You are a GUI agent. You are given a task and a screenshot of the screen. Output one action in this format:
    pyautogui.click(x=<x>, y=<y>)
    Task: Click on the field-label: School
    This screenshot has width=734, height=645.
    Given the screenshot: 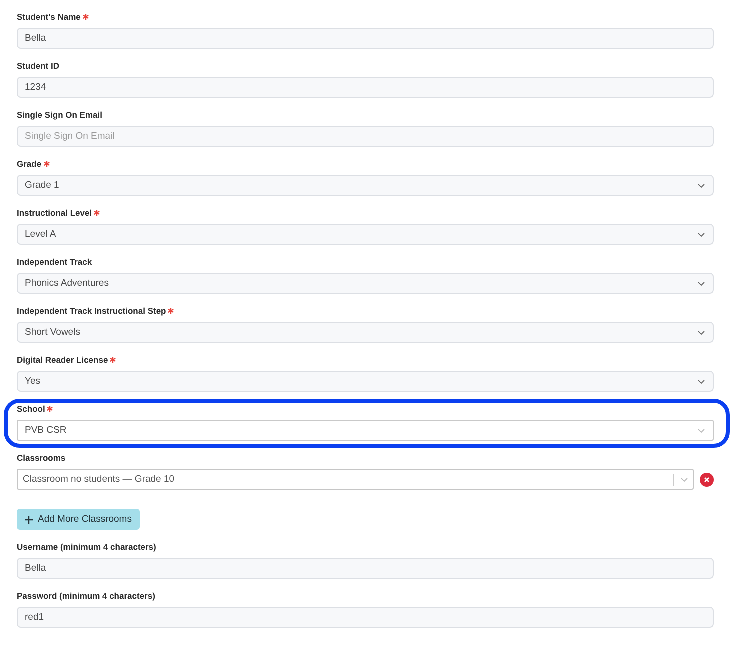 What is the action you would take?
    pyautogui.click(x=31, y=409)
    